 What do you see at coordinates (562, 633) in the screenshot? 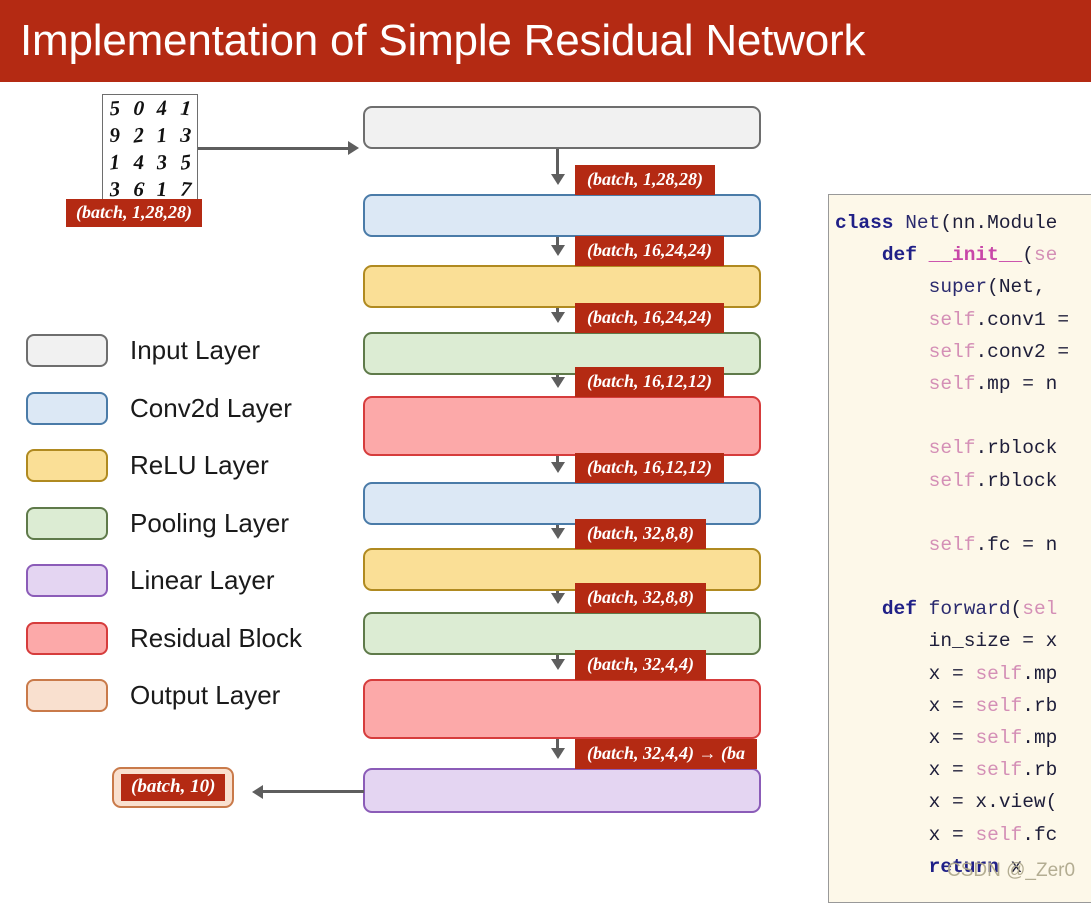
I see `flow-box-pooling-layer` at bounding box center [562, 633].